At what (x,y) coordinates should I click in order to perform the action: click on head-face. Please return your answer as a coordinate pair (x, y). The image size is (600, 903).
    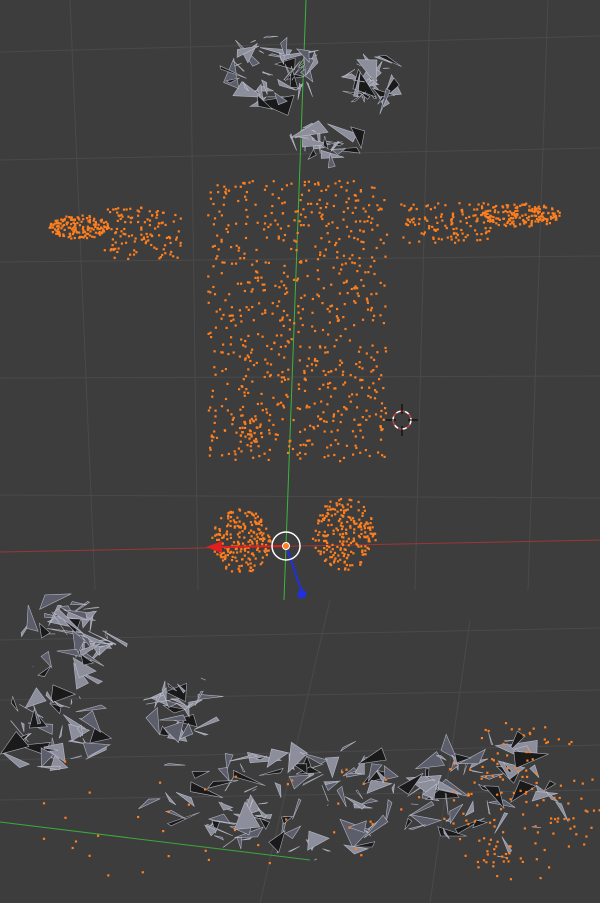
    Looking at the image, I should click on (267, 74).